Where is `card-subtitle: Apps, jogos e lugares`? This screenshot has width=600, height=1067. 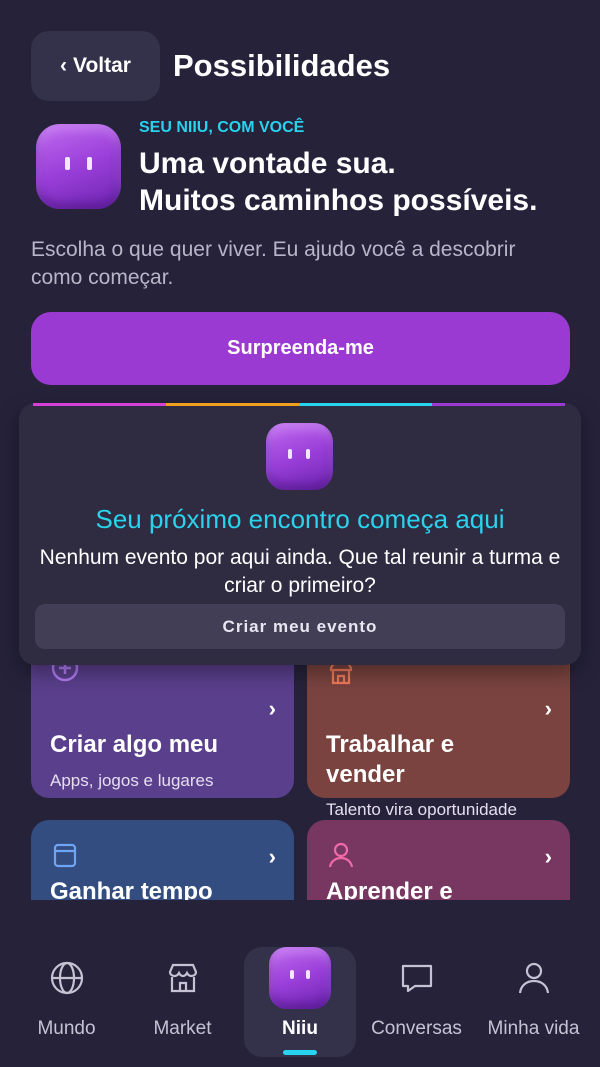
card-subtitle: Apps, jogos e lugares is located at coordinates (132, 780).